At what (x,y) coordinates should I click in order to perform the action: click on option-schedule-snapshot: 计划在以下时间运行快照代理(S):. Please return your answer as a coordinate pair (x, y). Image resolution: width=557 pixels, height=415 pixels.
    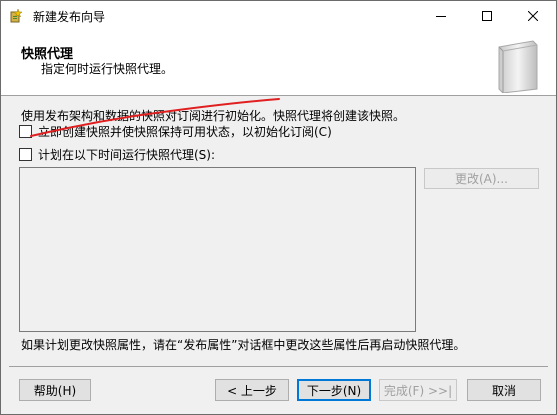
    Looking at the image, I should click on (117, 154).